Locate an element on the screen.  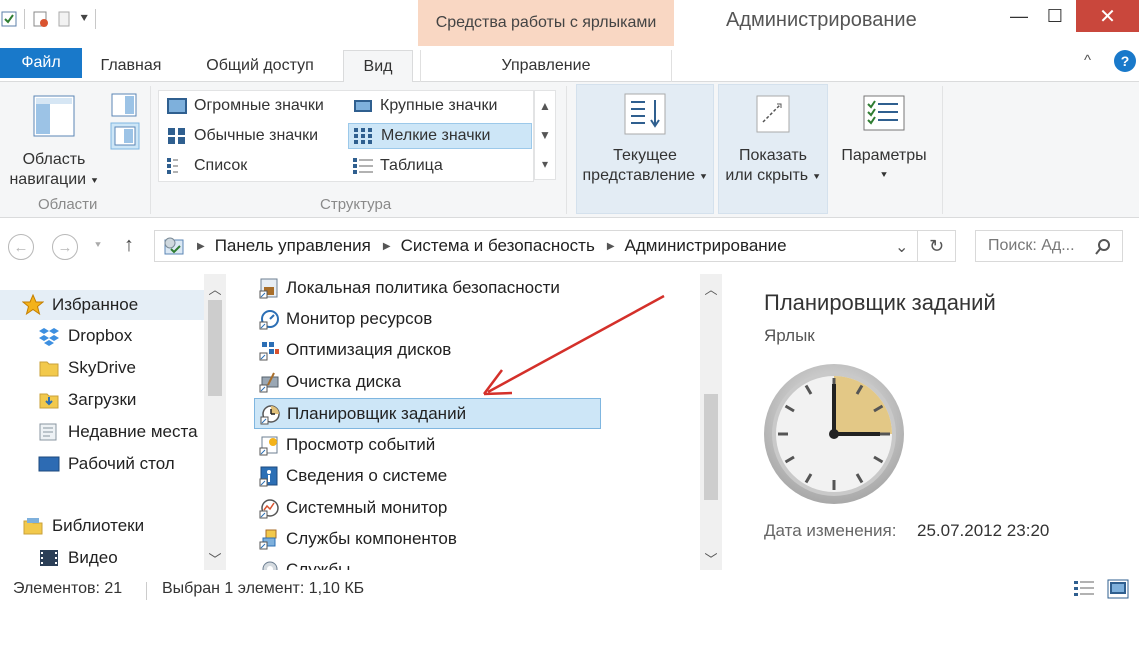
details-view-icon is located at coordinates (1084, 589).